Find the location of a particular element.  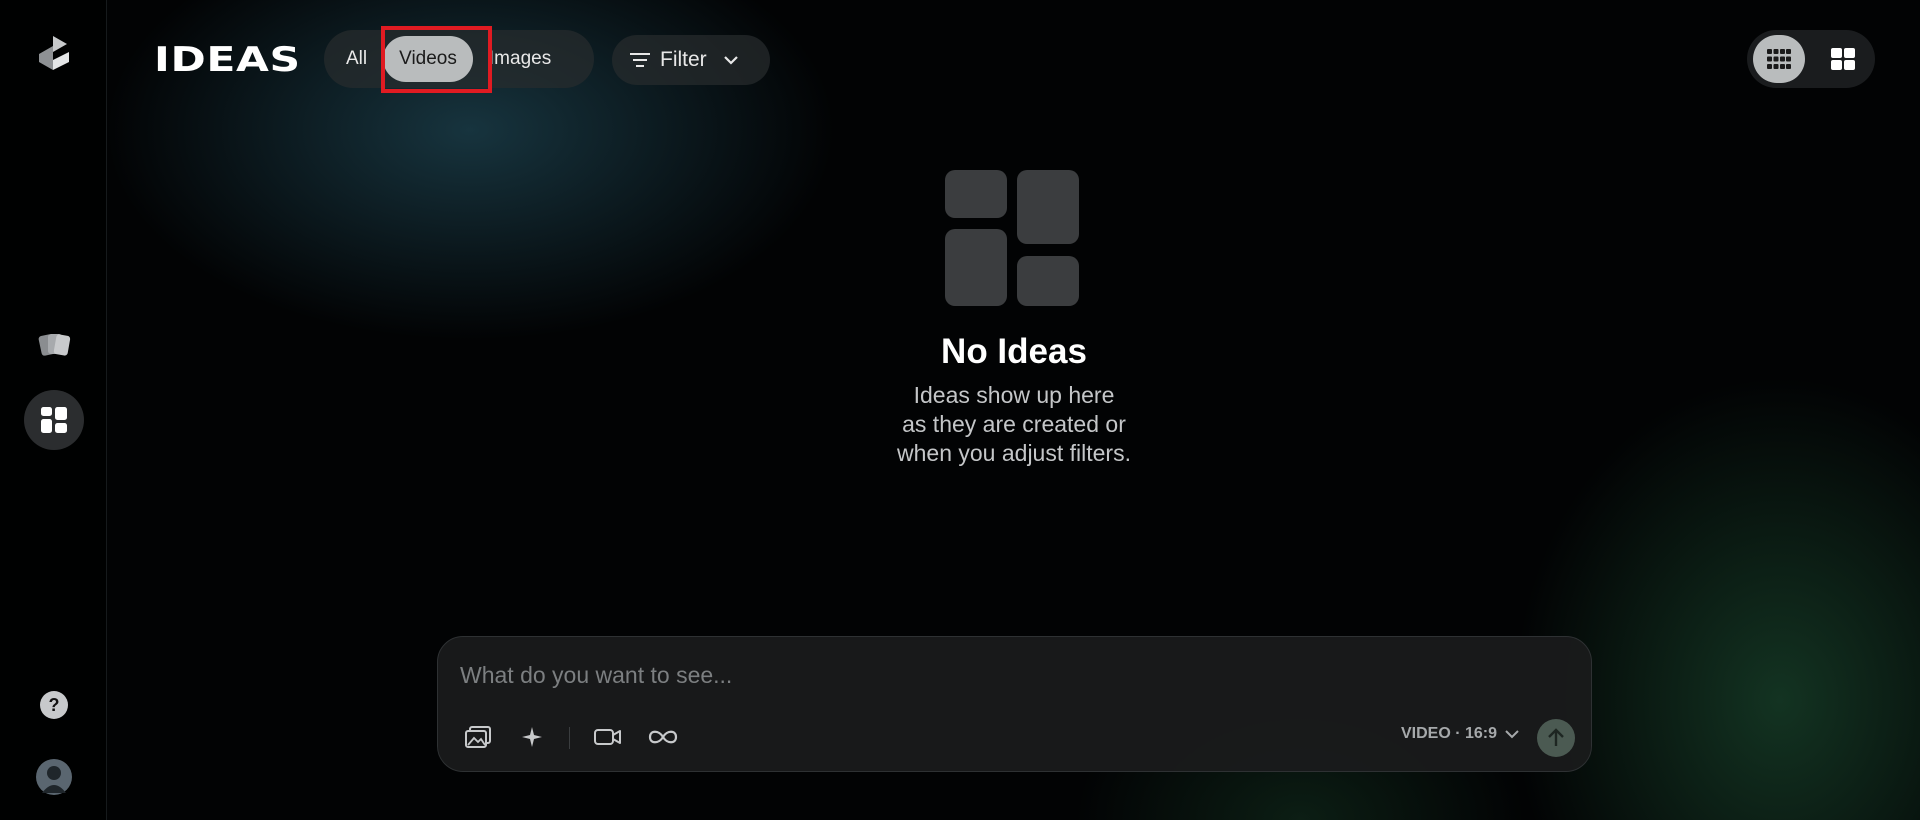

arrow-up-icon is located at coordinates (1556, 737).